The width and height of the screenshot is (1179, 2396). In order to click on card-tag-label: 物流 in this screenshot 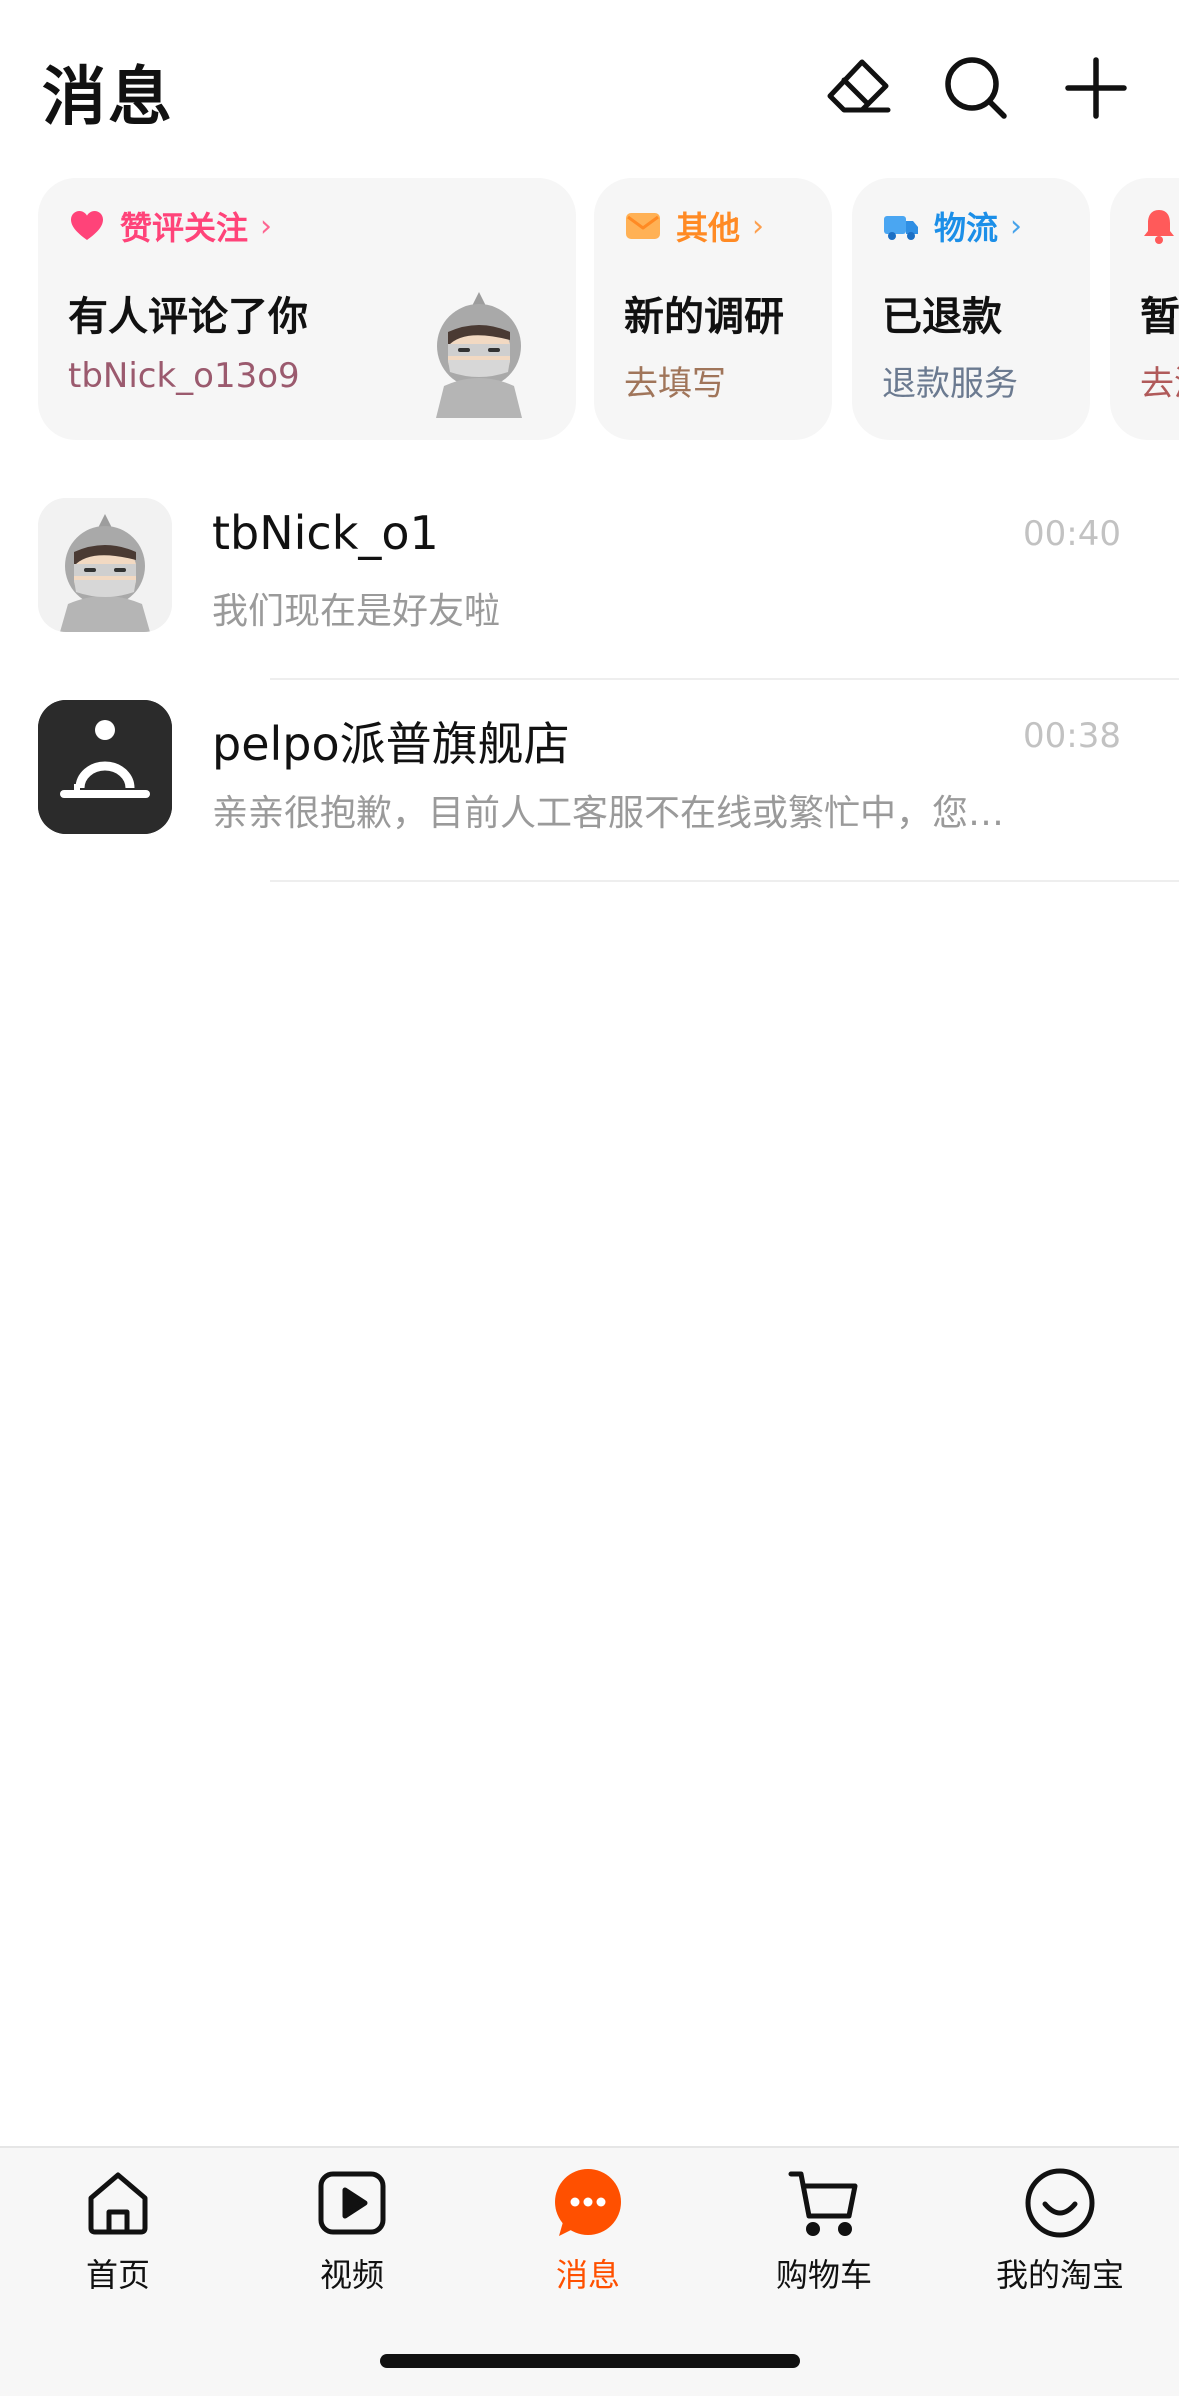, I will do `click(966, 228)`.